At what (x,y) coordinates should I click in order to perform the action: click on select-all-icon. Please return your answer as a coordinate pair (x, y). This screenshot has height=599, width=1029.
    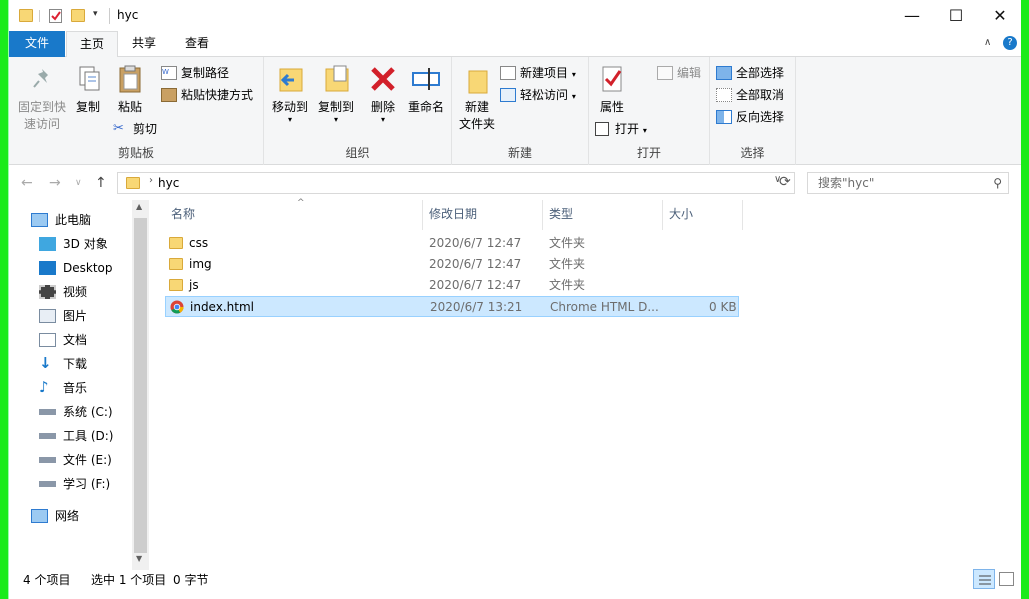
    Looking at the image, I should click on (724, 73).